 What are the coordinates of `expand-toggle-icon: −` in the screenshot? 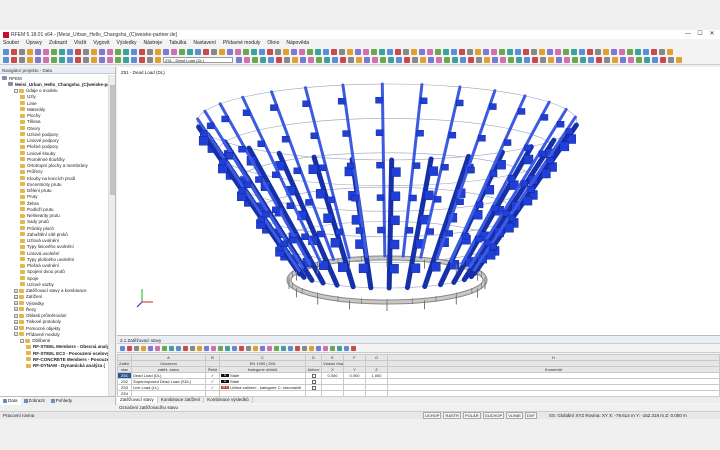 It's located at (16, 334).